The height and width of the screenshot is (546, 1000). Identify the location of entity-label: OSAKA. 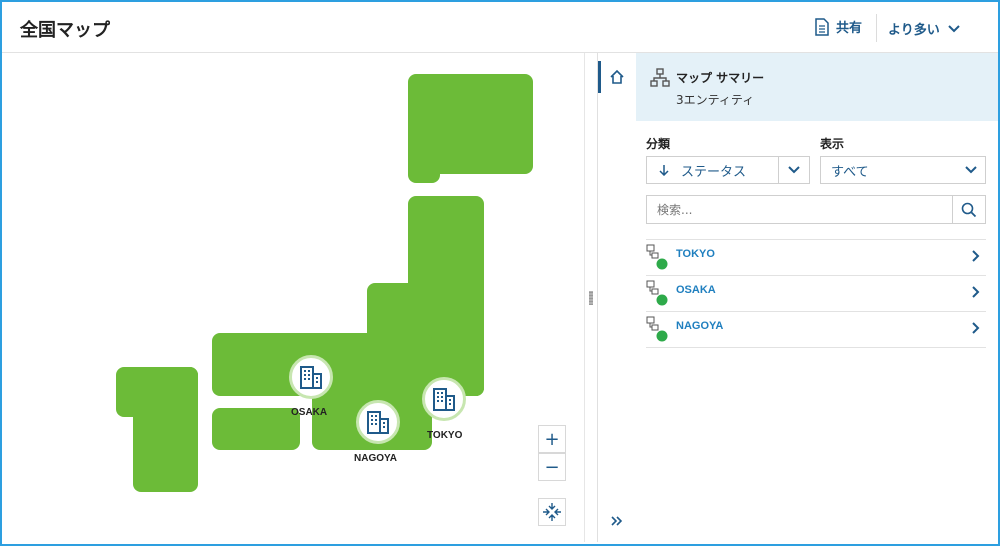
(696, 290).